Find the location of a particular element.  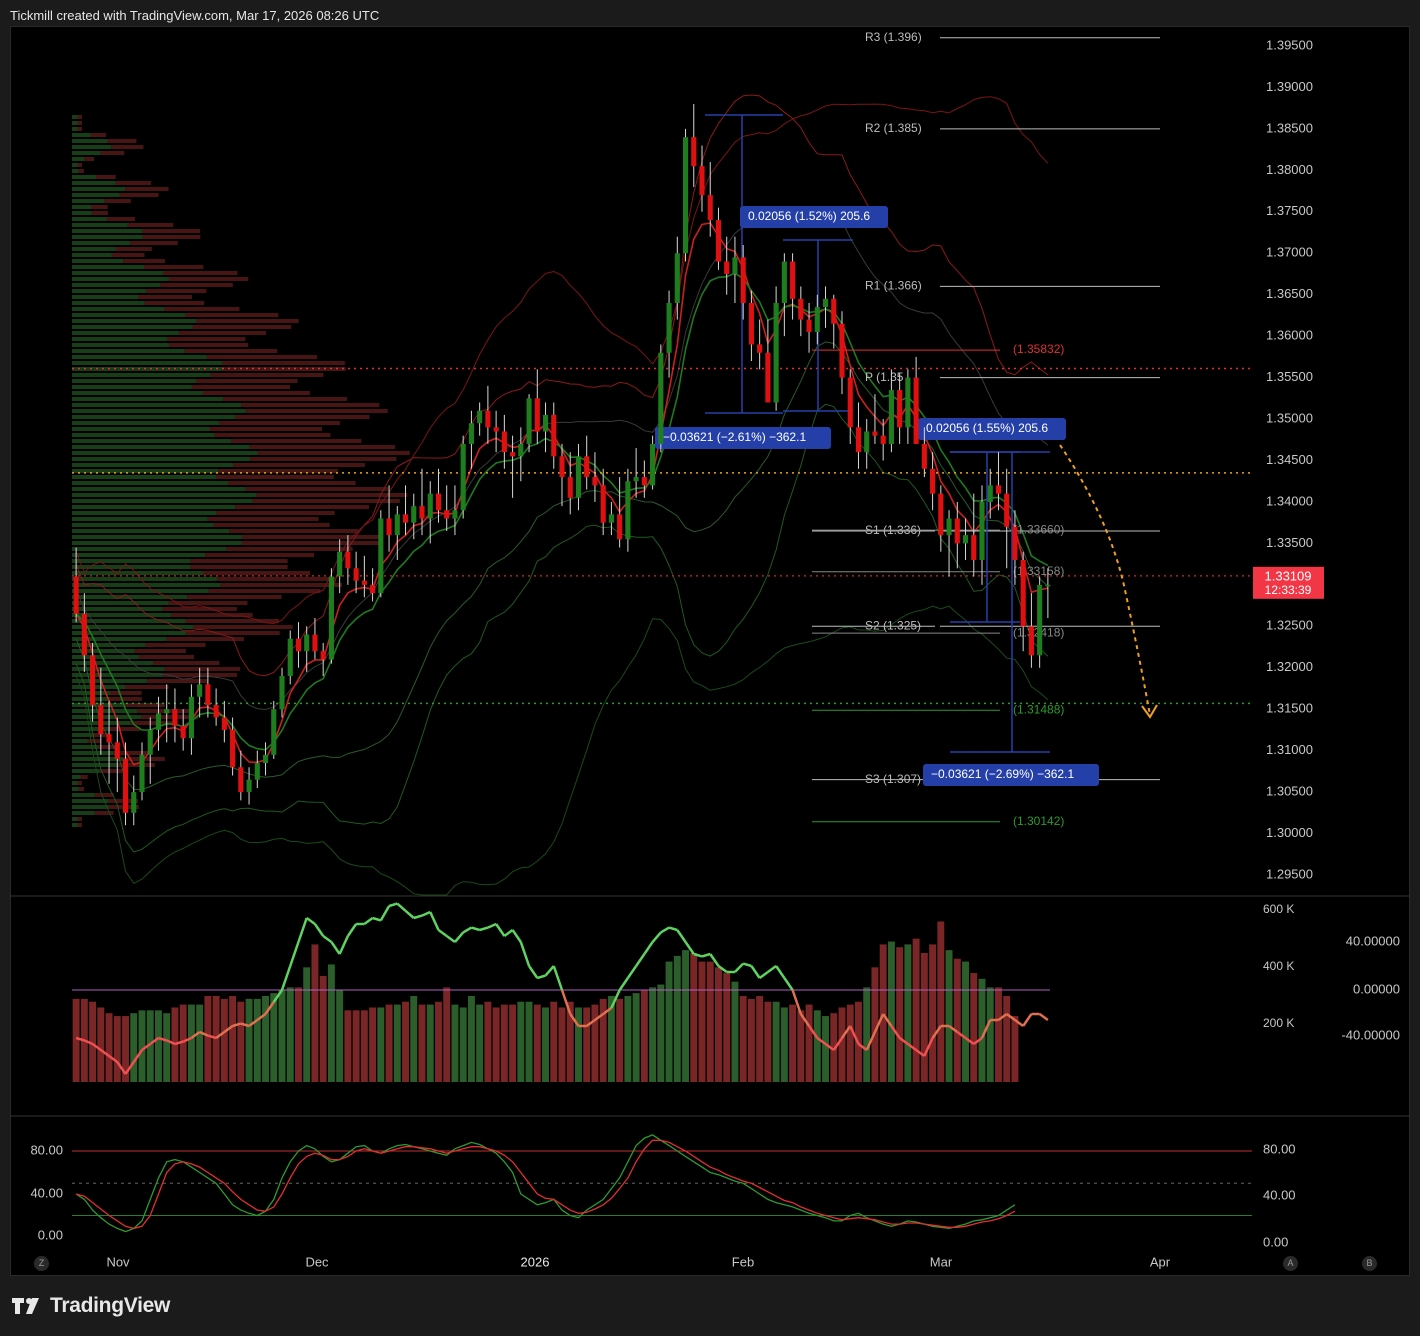

z-button: Z is located at coordinates (41, 1263).